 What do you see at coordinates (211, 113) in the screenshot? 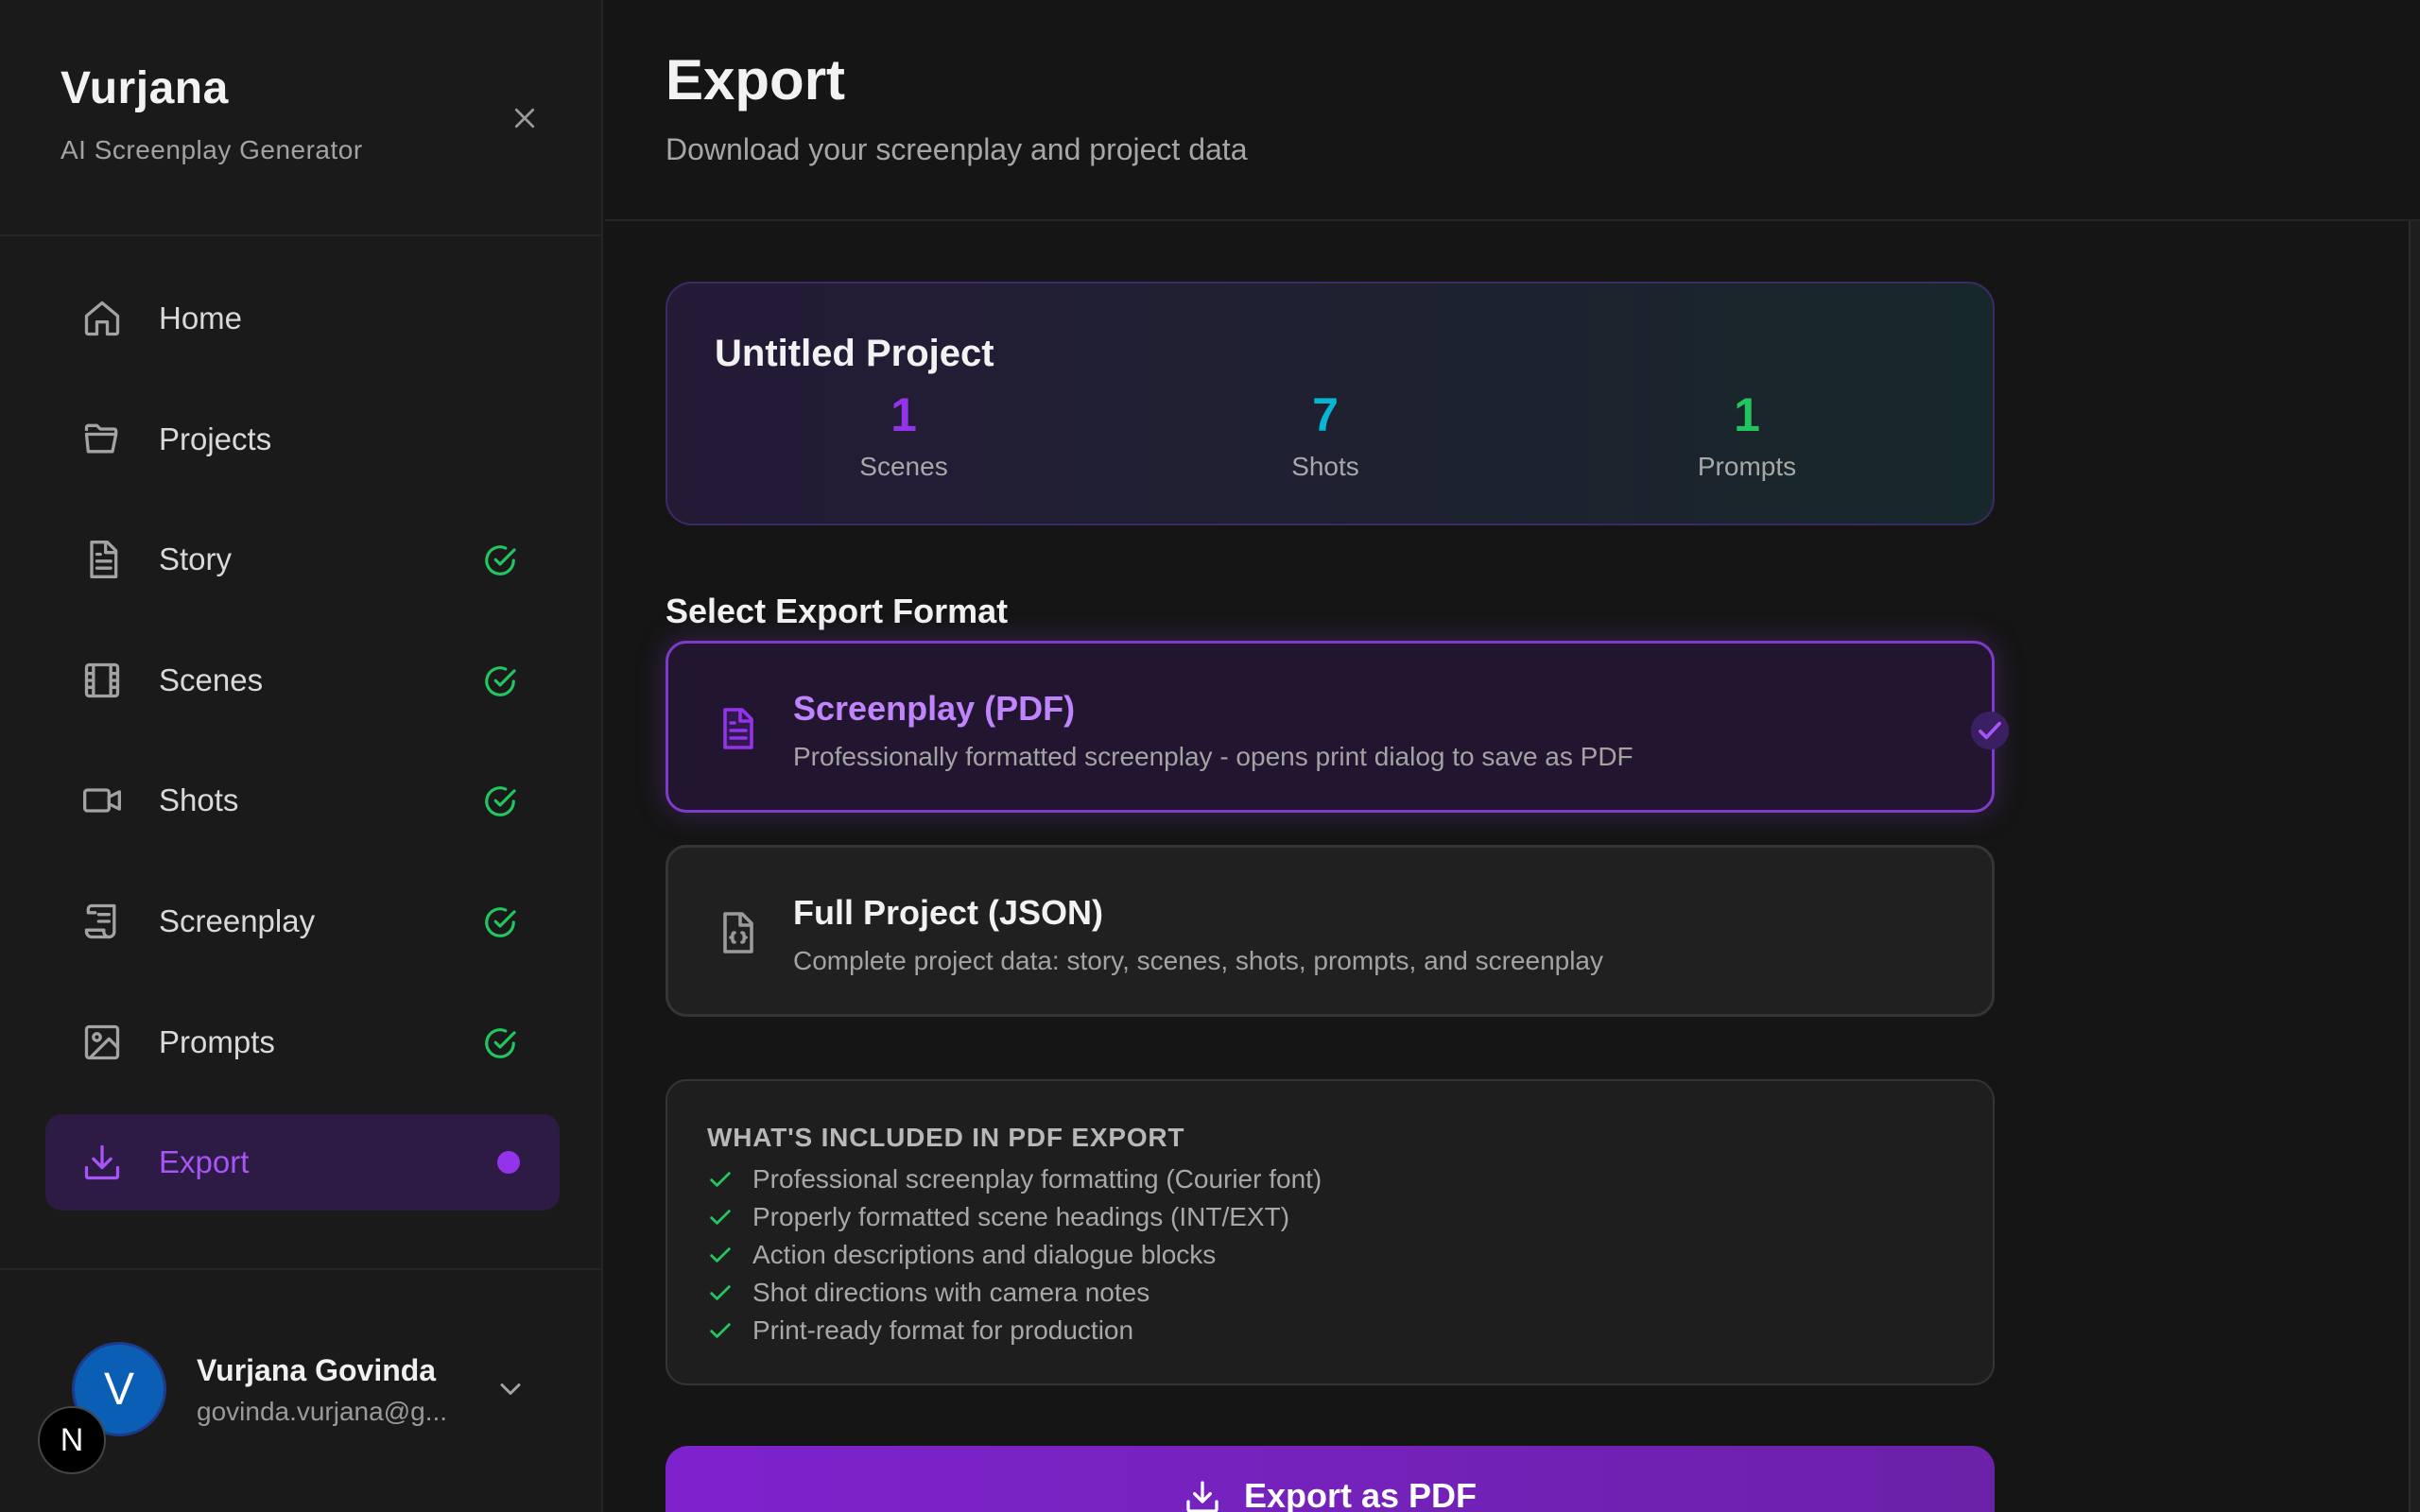
I see `brand: Vurjana AI Screenplay Generator` at bounding box center [211, 113].